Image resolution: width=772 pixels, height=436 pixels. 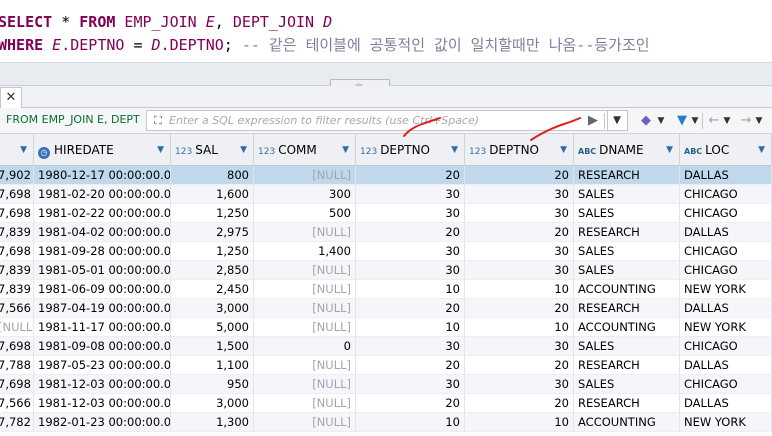 I want to click on table-cell-hiredate: 1981-06-09 00:00:00.000, so click(x=102, y=289).